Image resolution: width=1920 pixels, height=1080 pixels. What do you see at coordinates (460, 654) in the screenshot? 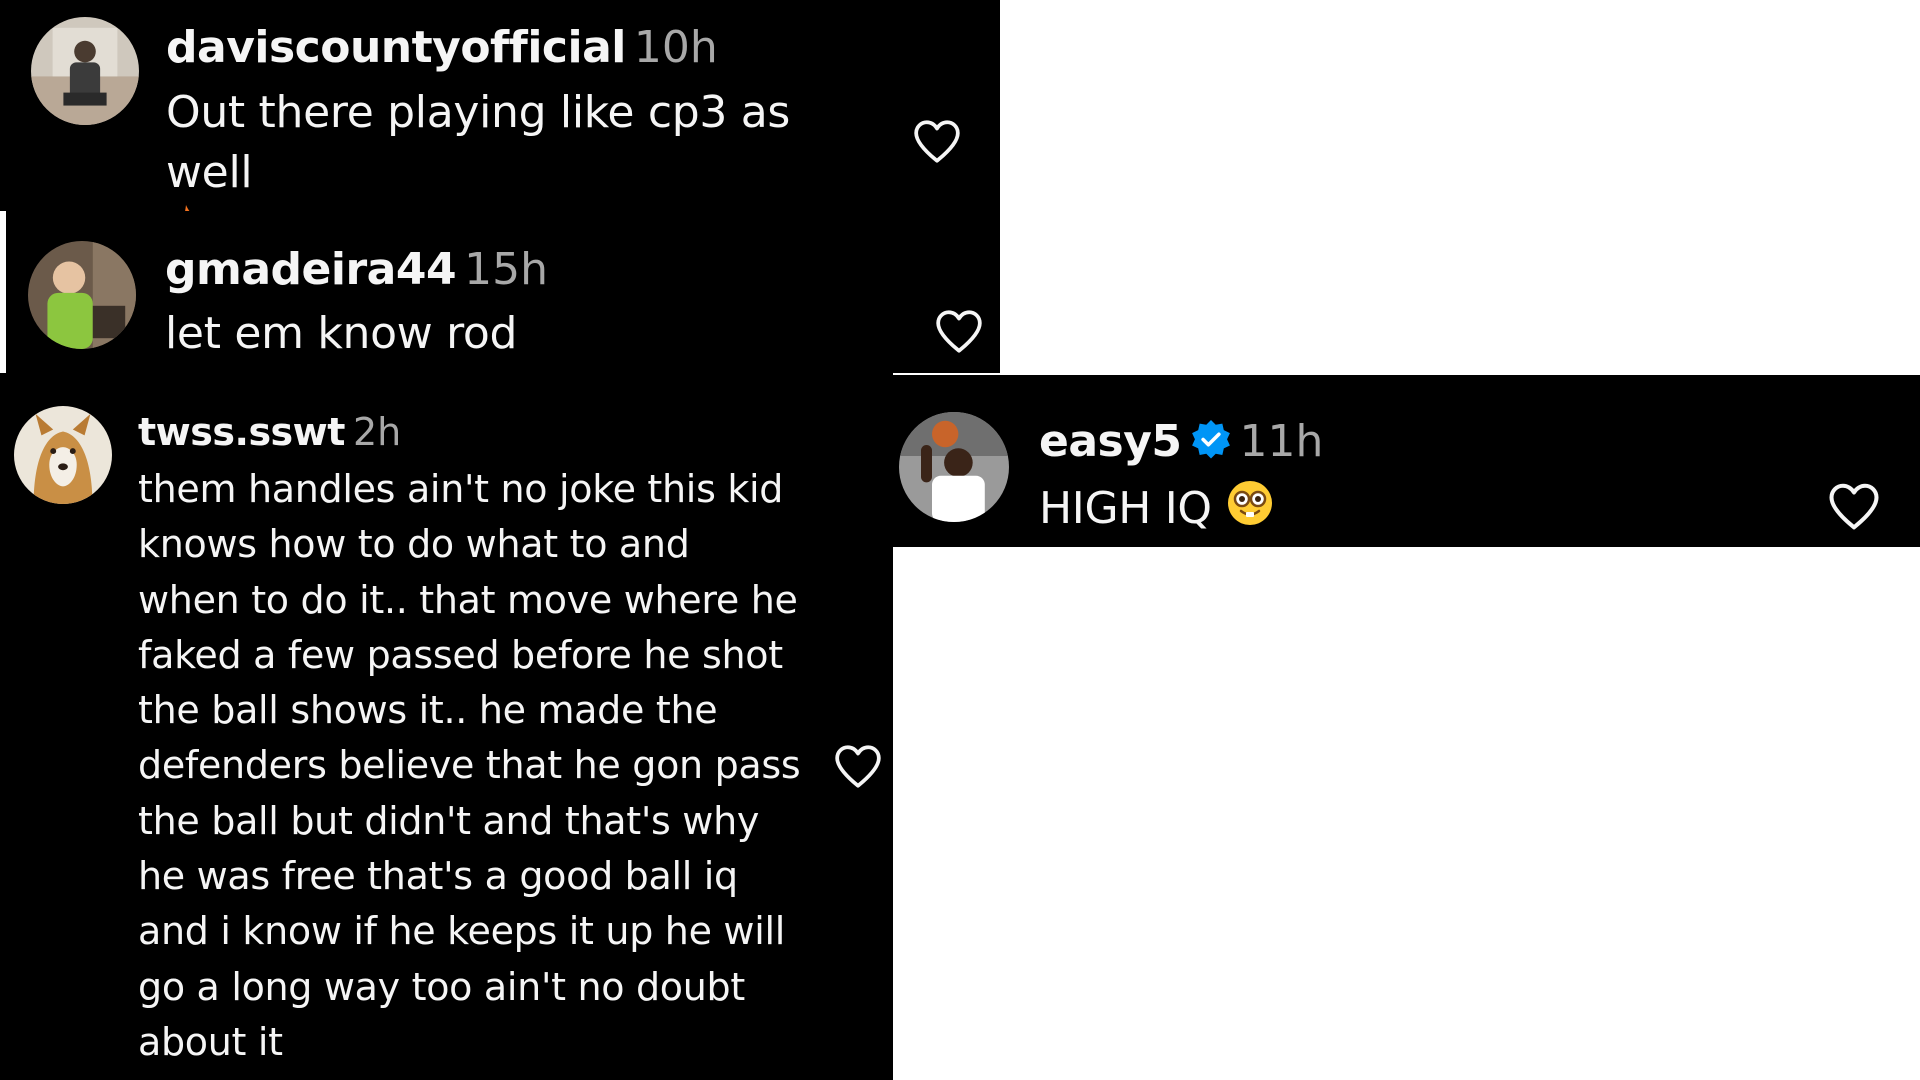
I see `comment-line: faked a few passed before he shot` at bounding box center [460, 654].